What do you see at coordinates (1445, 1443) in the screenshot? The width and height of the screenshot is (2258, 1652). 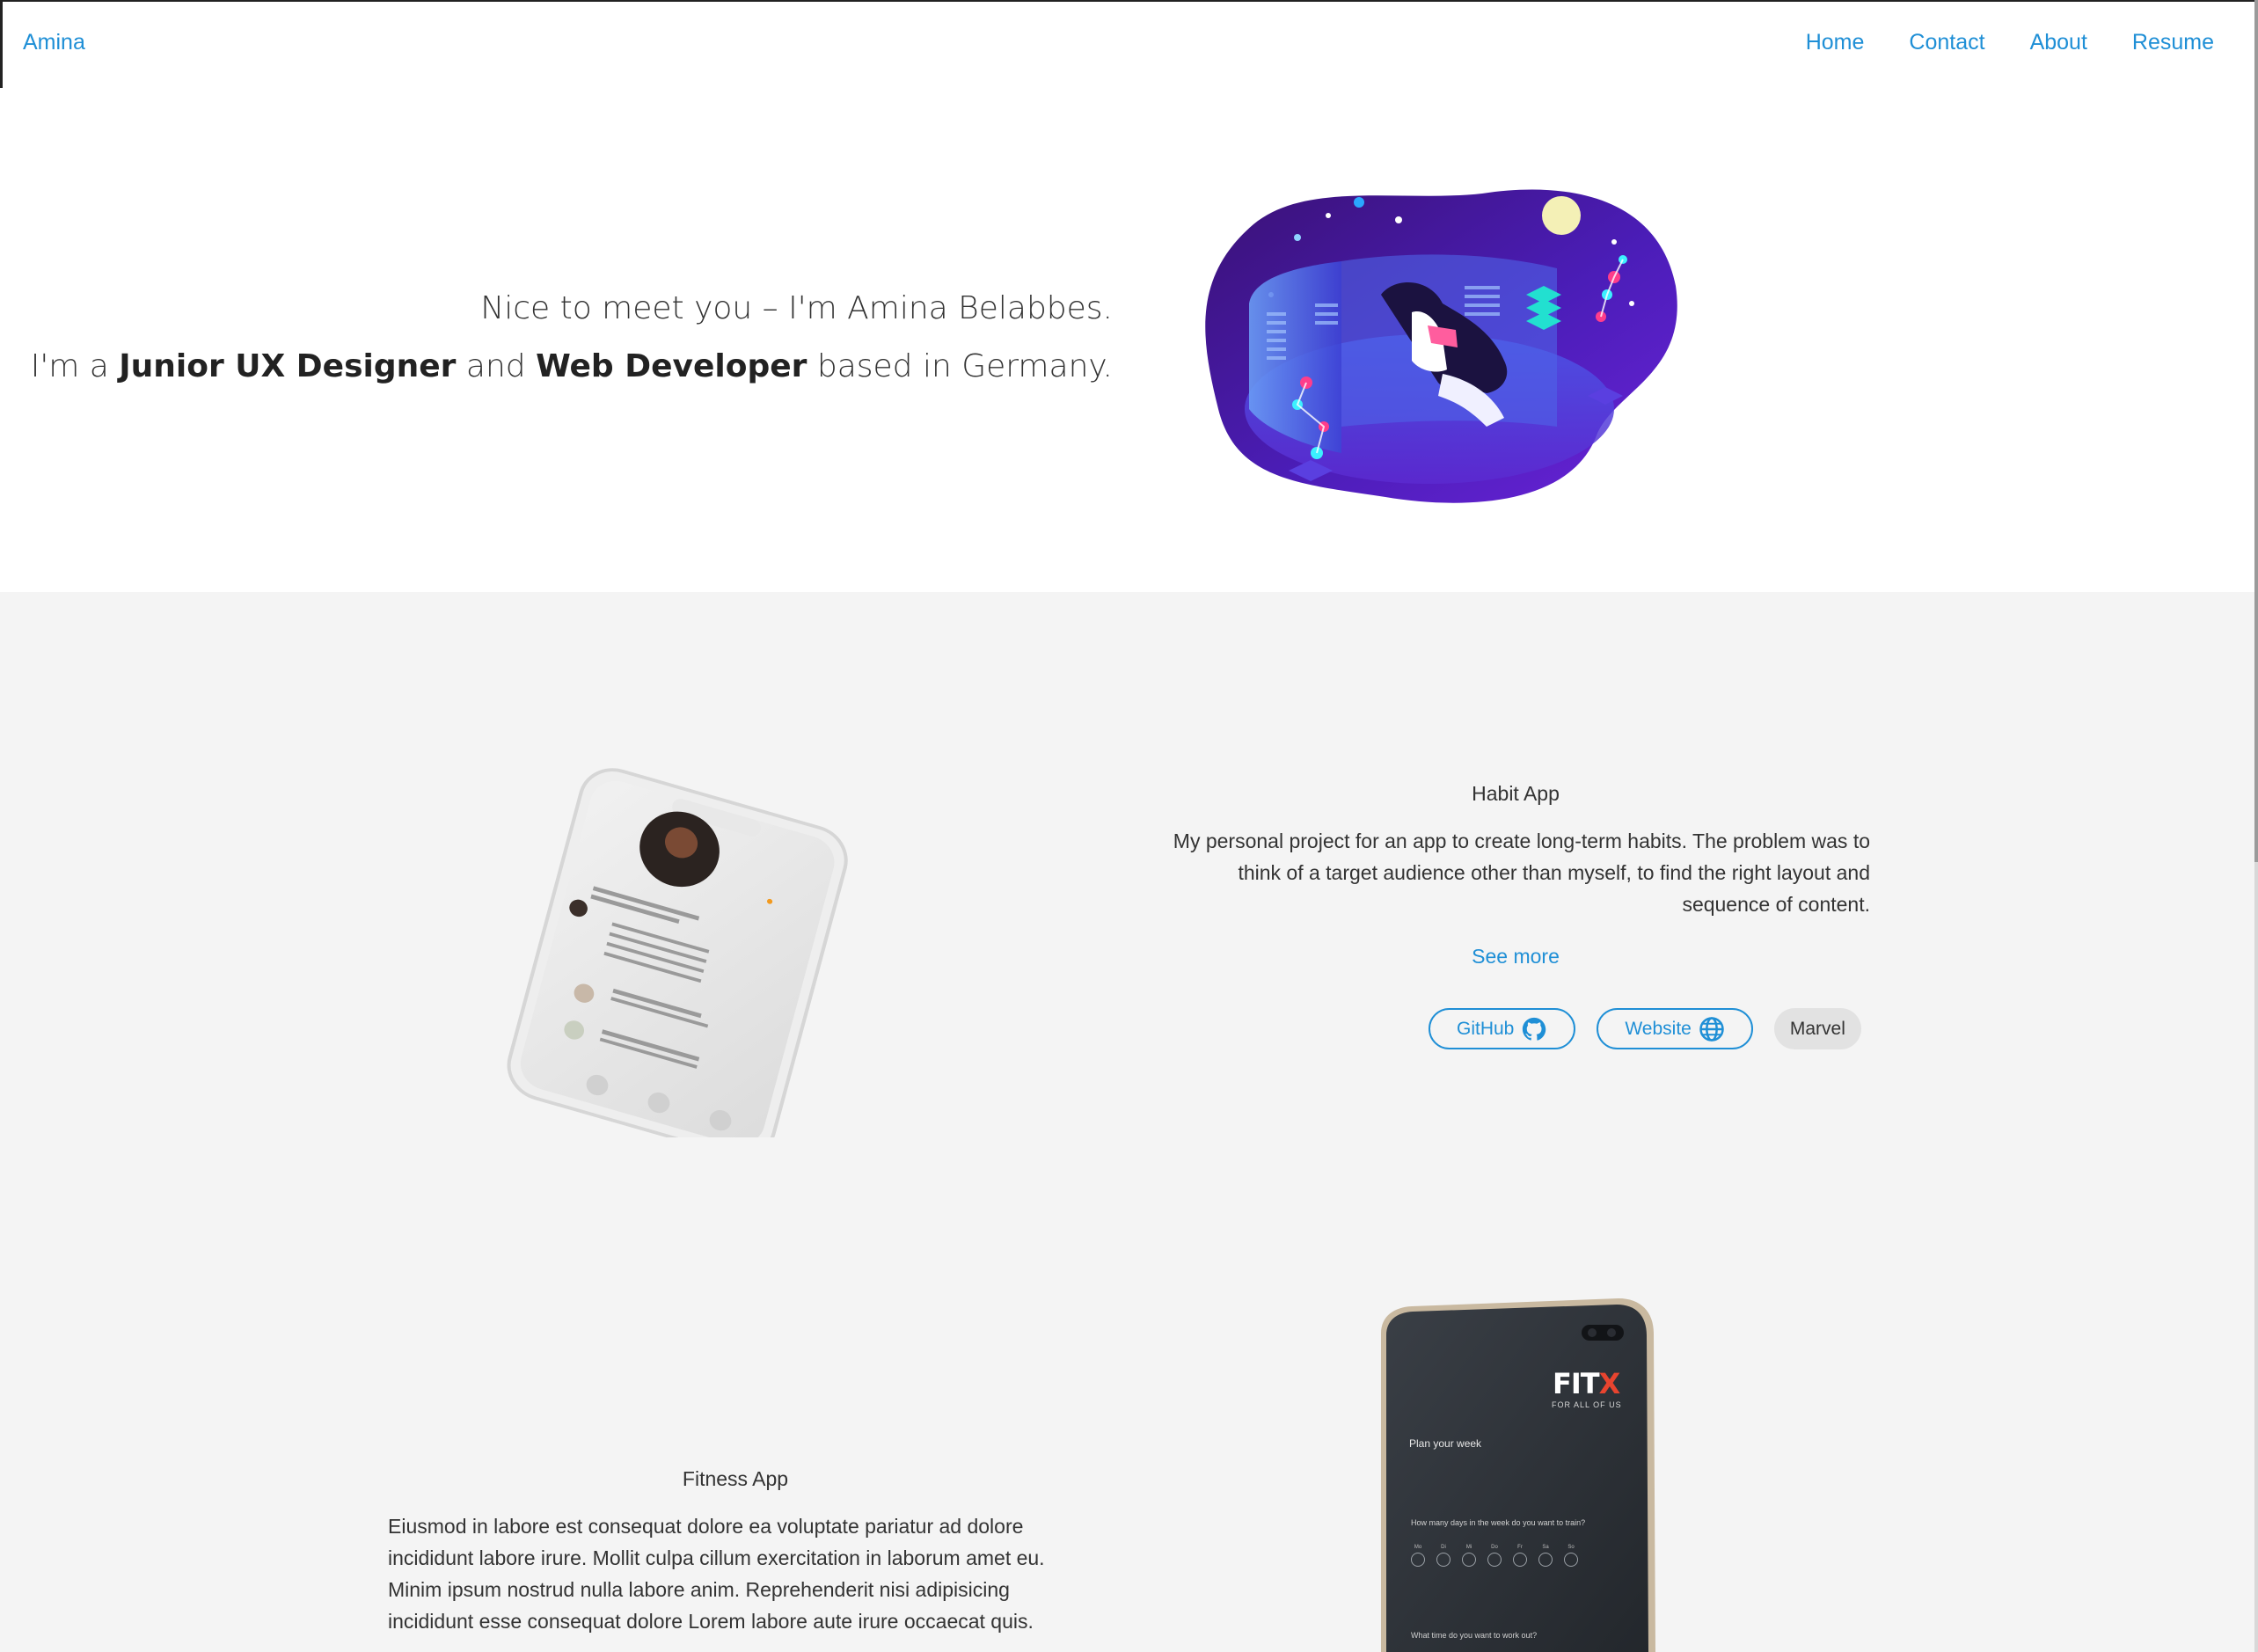 I see `plan-week-heading: Plan your week` at bounding box center [1445, 1443].